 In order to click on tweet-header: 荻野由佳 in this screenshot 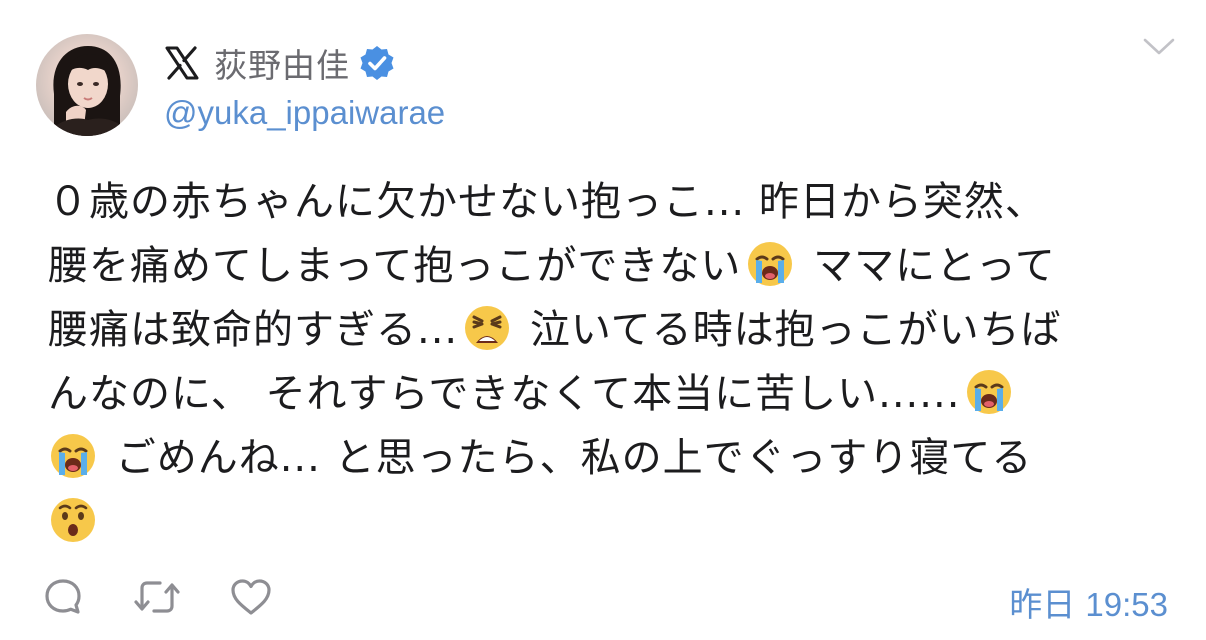, I will do `click(280, 63)`.